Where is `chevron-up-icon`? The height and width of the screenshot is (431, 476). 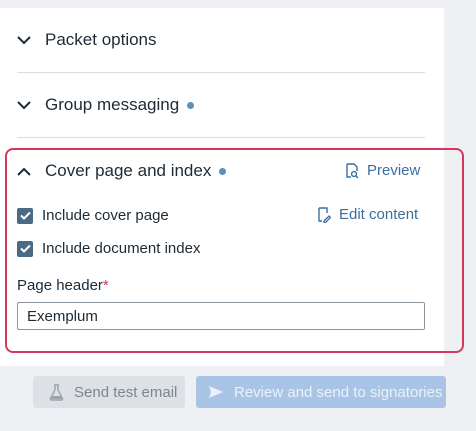 chevron-up-icon is located at coordinates (28, 171).